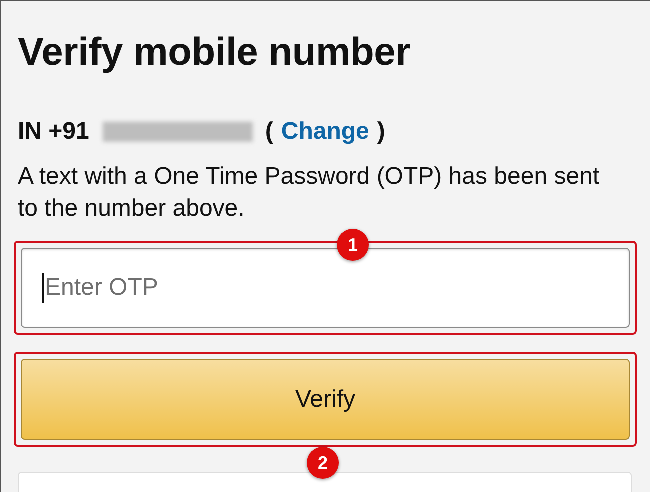 This screenshot has height=492, width=650. Describe the element at coordinates (269, 132) in the screenshot. I see `parenthesis: (` at that location.